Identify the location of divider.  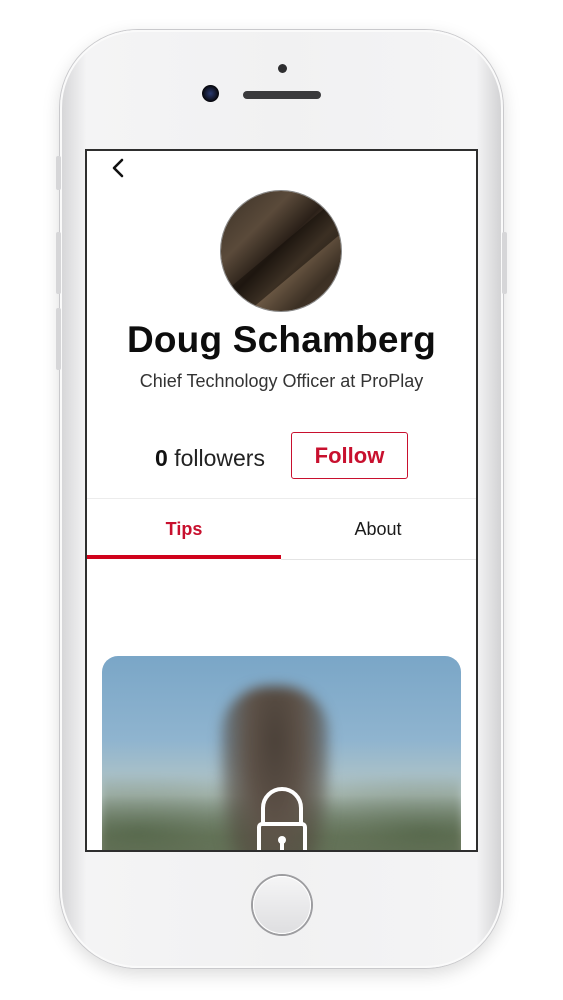
(378, 559).